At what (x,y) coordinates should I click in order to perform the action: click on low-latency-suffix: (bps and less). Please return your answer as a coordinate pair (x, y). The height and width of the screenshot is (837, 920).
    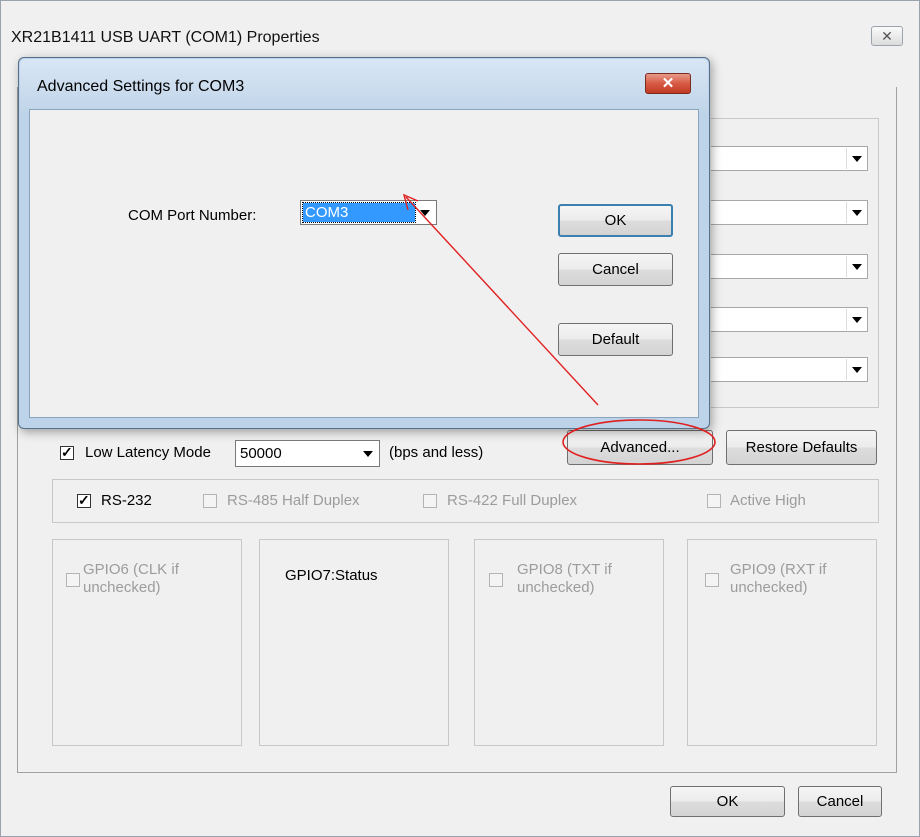
    Looking at the image, I should click on (436, 452).